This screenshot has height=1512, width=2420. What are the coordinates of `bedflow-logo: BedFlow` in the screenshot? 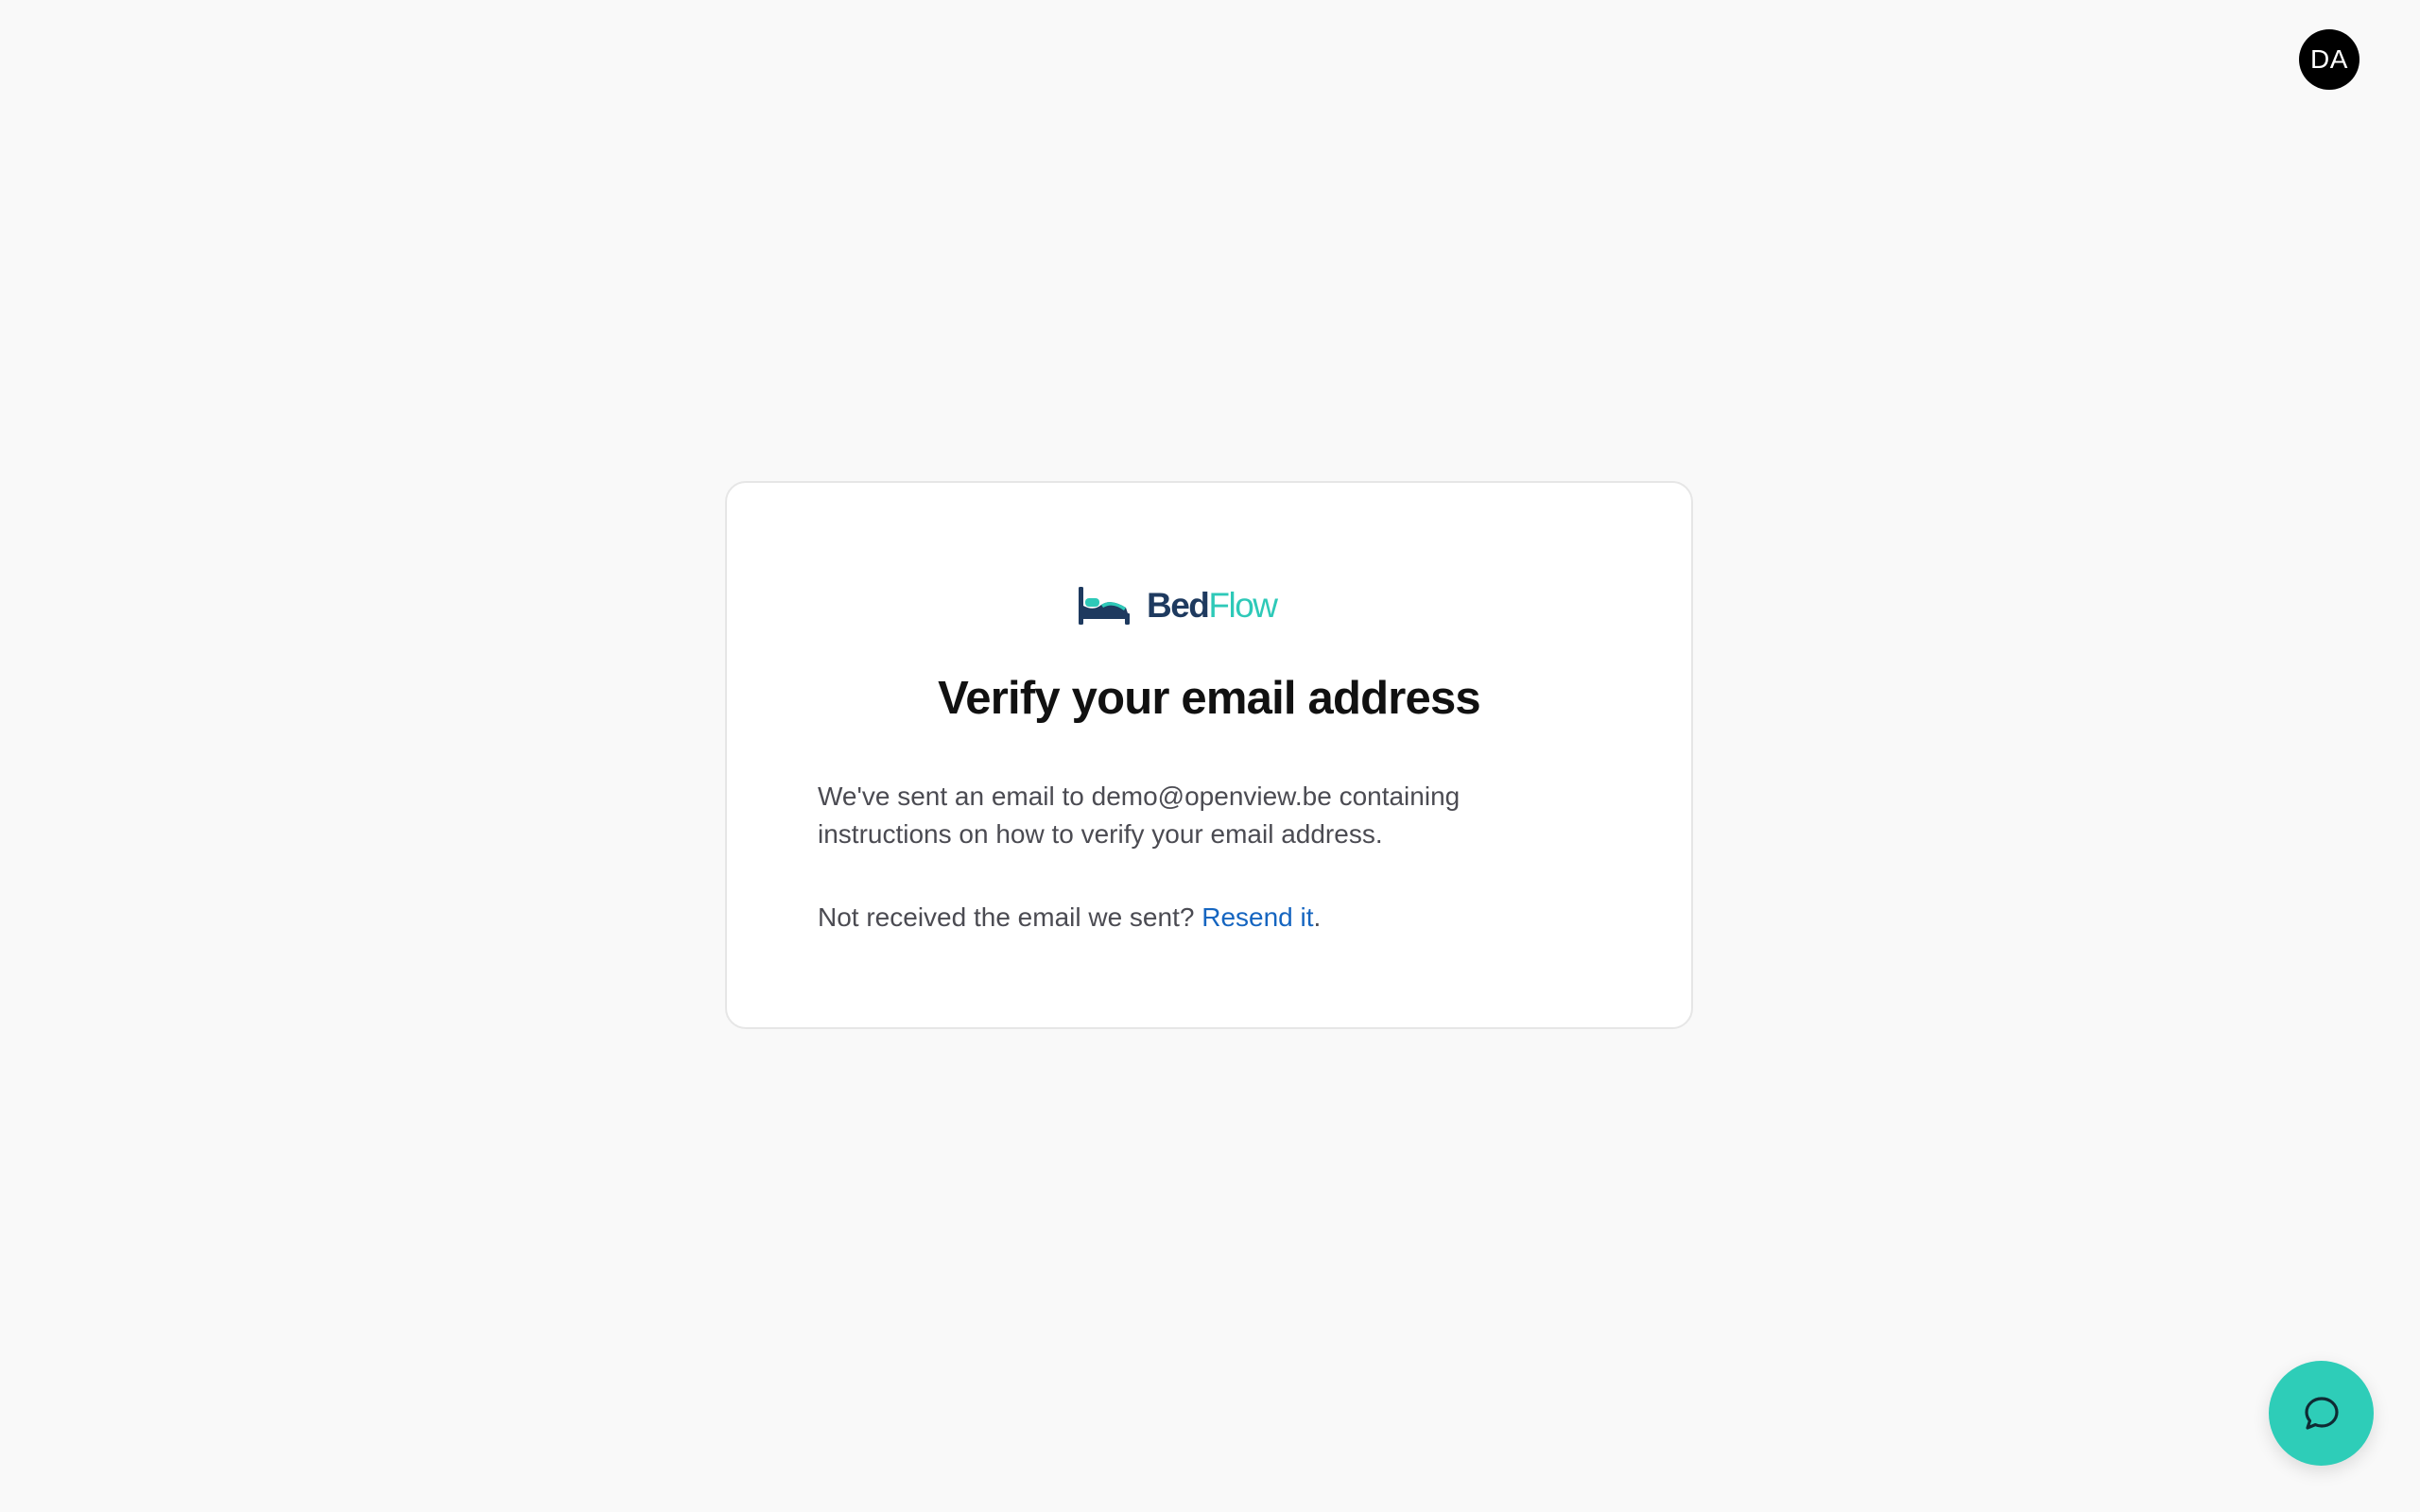 It's located at (1177, 605).